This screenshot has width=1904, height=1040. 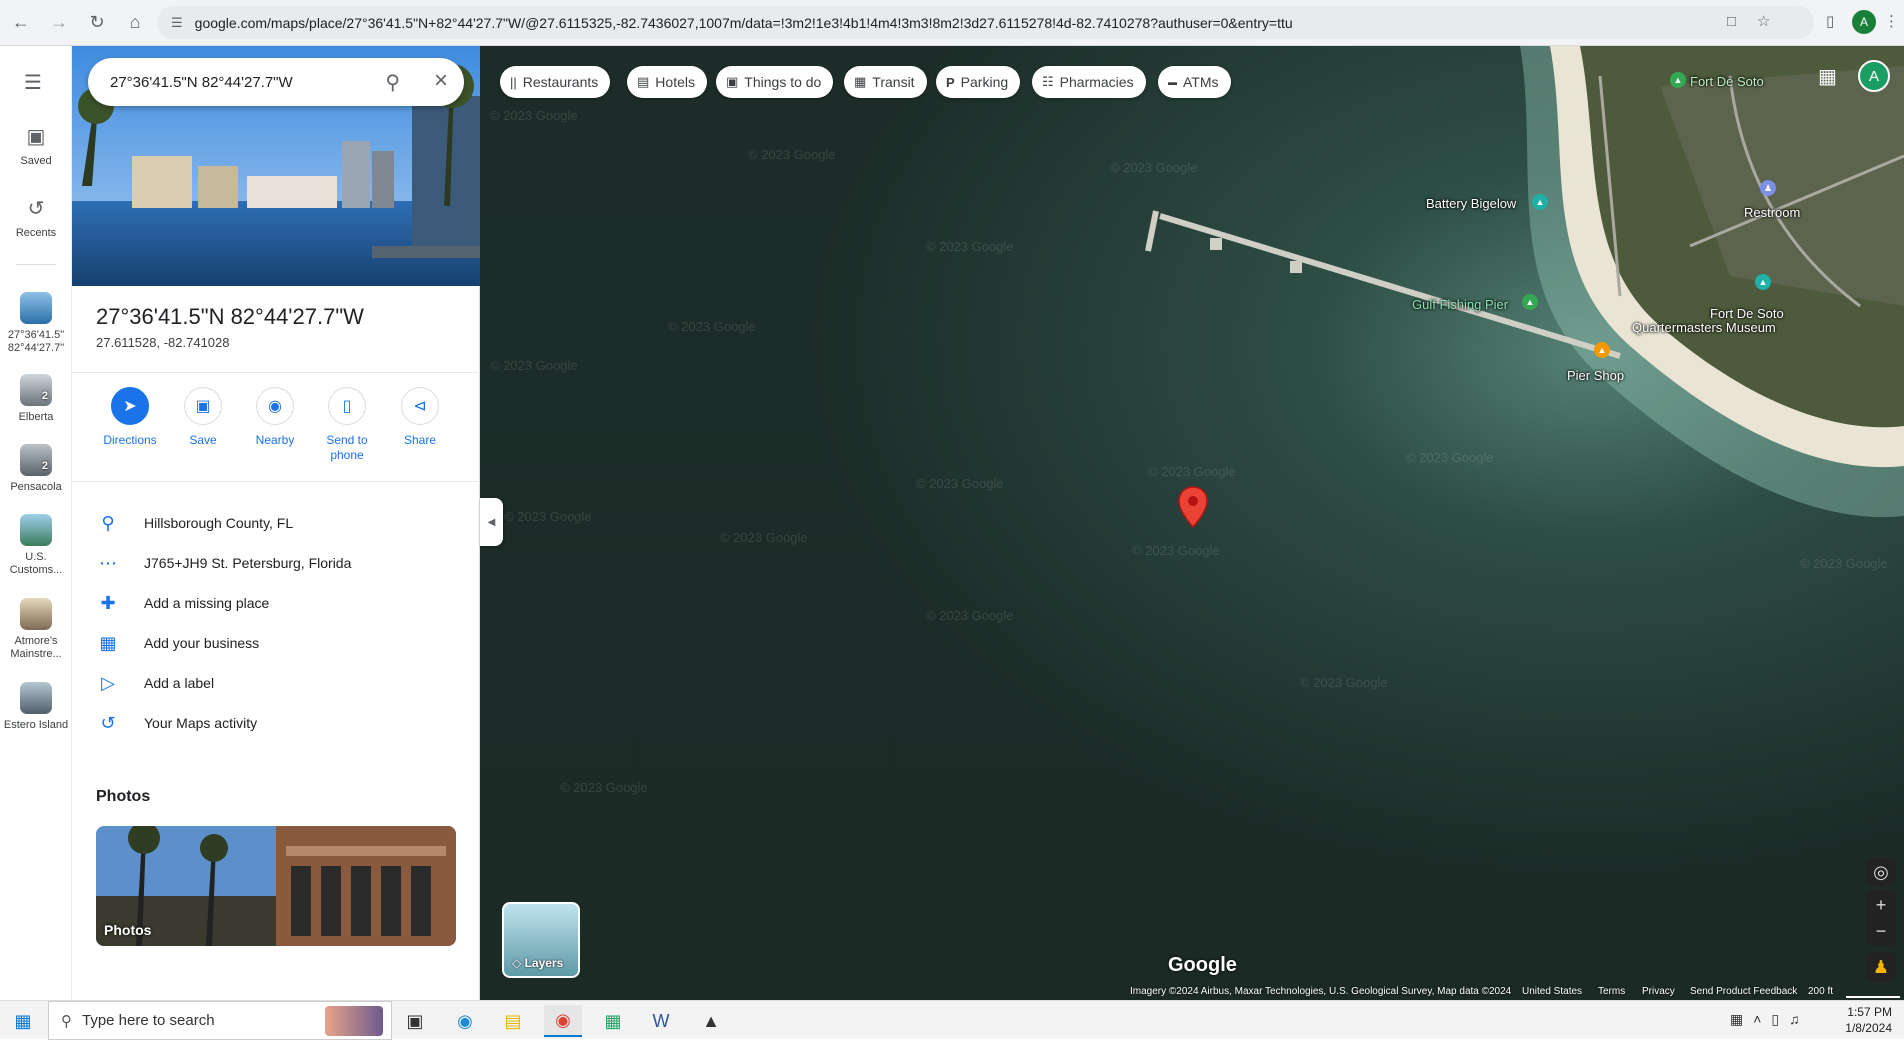 What do you see at coordinates (1820, 991) in the screenshot?
I see `scale-label: 200 ft` at bounding box center [1820, 991].